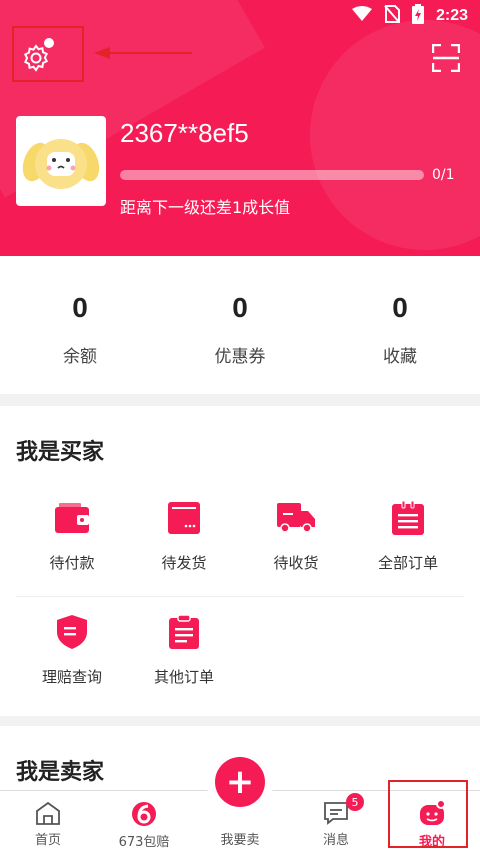 This screenshot has height=853, width=480. I want to click on nav-sell: + 我要卖, so click(240, 802).